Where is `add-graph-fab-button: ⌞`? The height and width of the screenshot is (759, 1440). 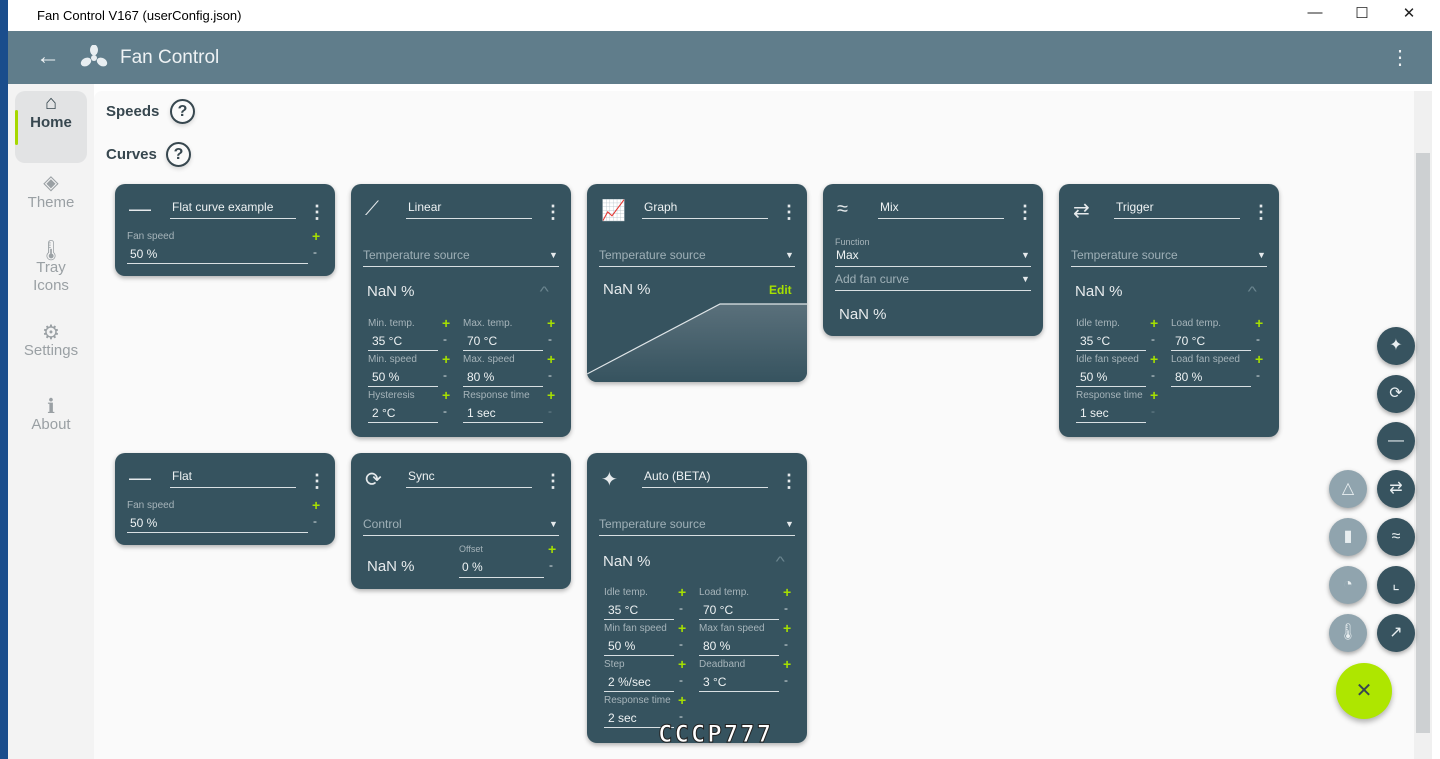
add-graph-fab-button: ⌞ is located at coordinates (1396, 585).